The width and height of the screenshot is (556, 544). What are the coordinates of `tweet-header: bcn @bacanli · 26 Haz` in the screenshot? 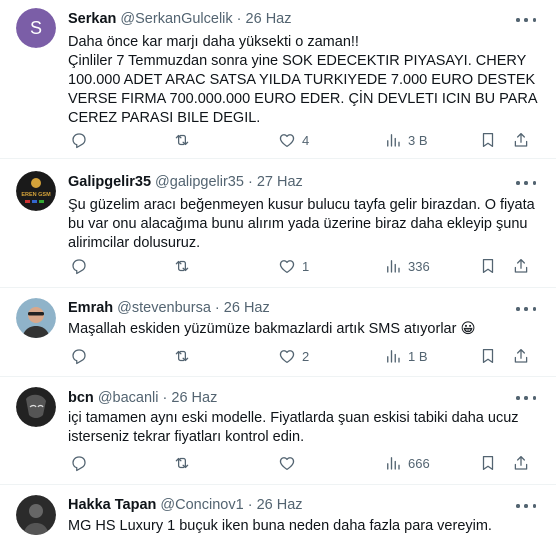 It's located at (142, 398).